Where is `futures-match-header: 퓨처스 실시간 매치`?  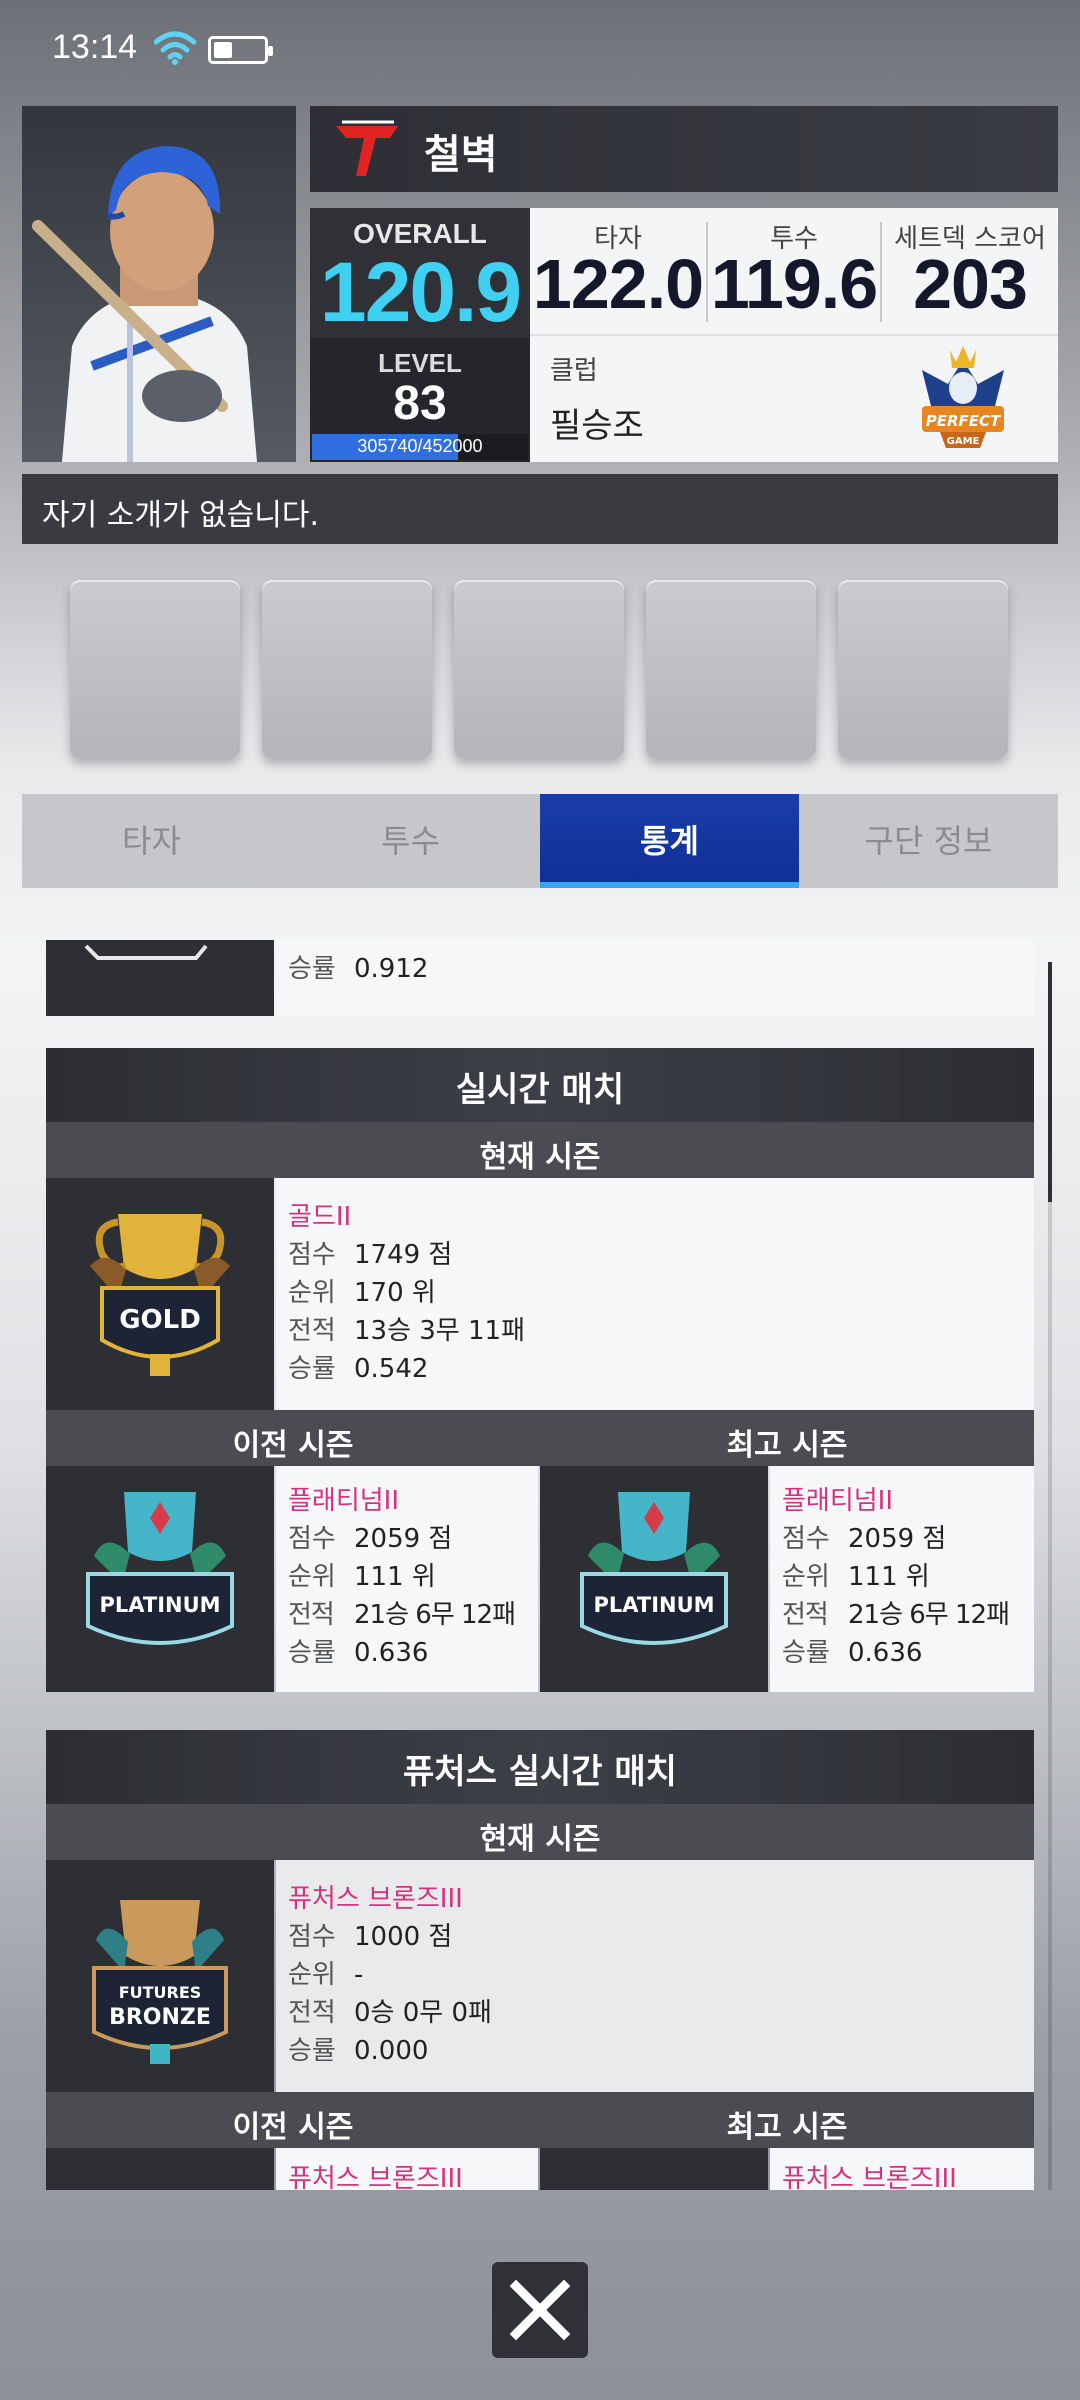
futures-match-header: 퓨처스 실시간 매치 is located at coordinates (540, 1767).